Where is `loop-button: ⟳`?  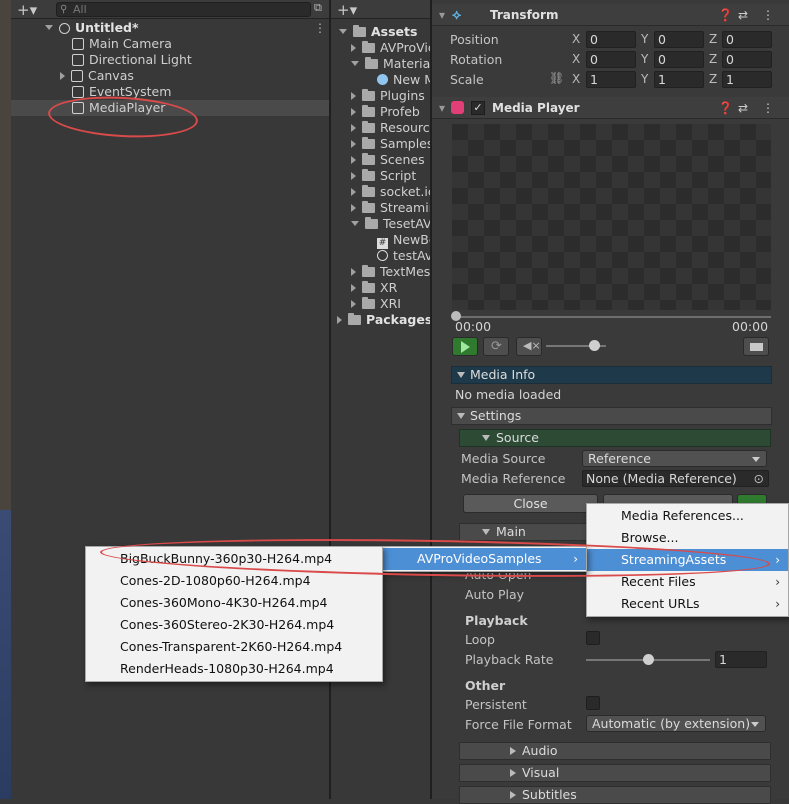
loop-button: ⟳ is located at coordinates (496, 346).